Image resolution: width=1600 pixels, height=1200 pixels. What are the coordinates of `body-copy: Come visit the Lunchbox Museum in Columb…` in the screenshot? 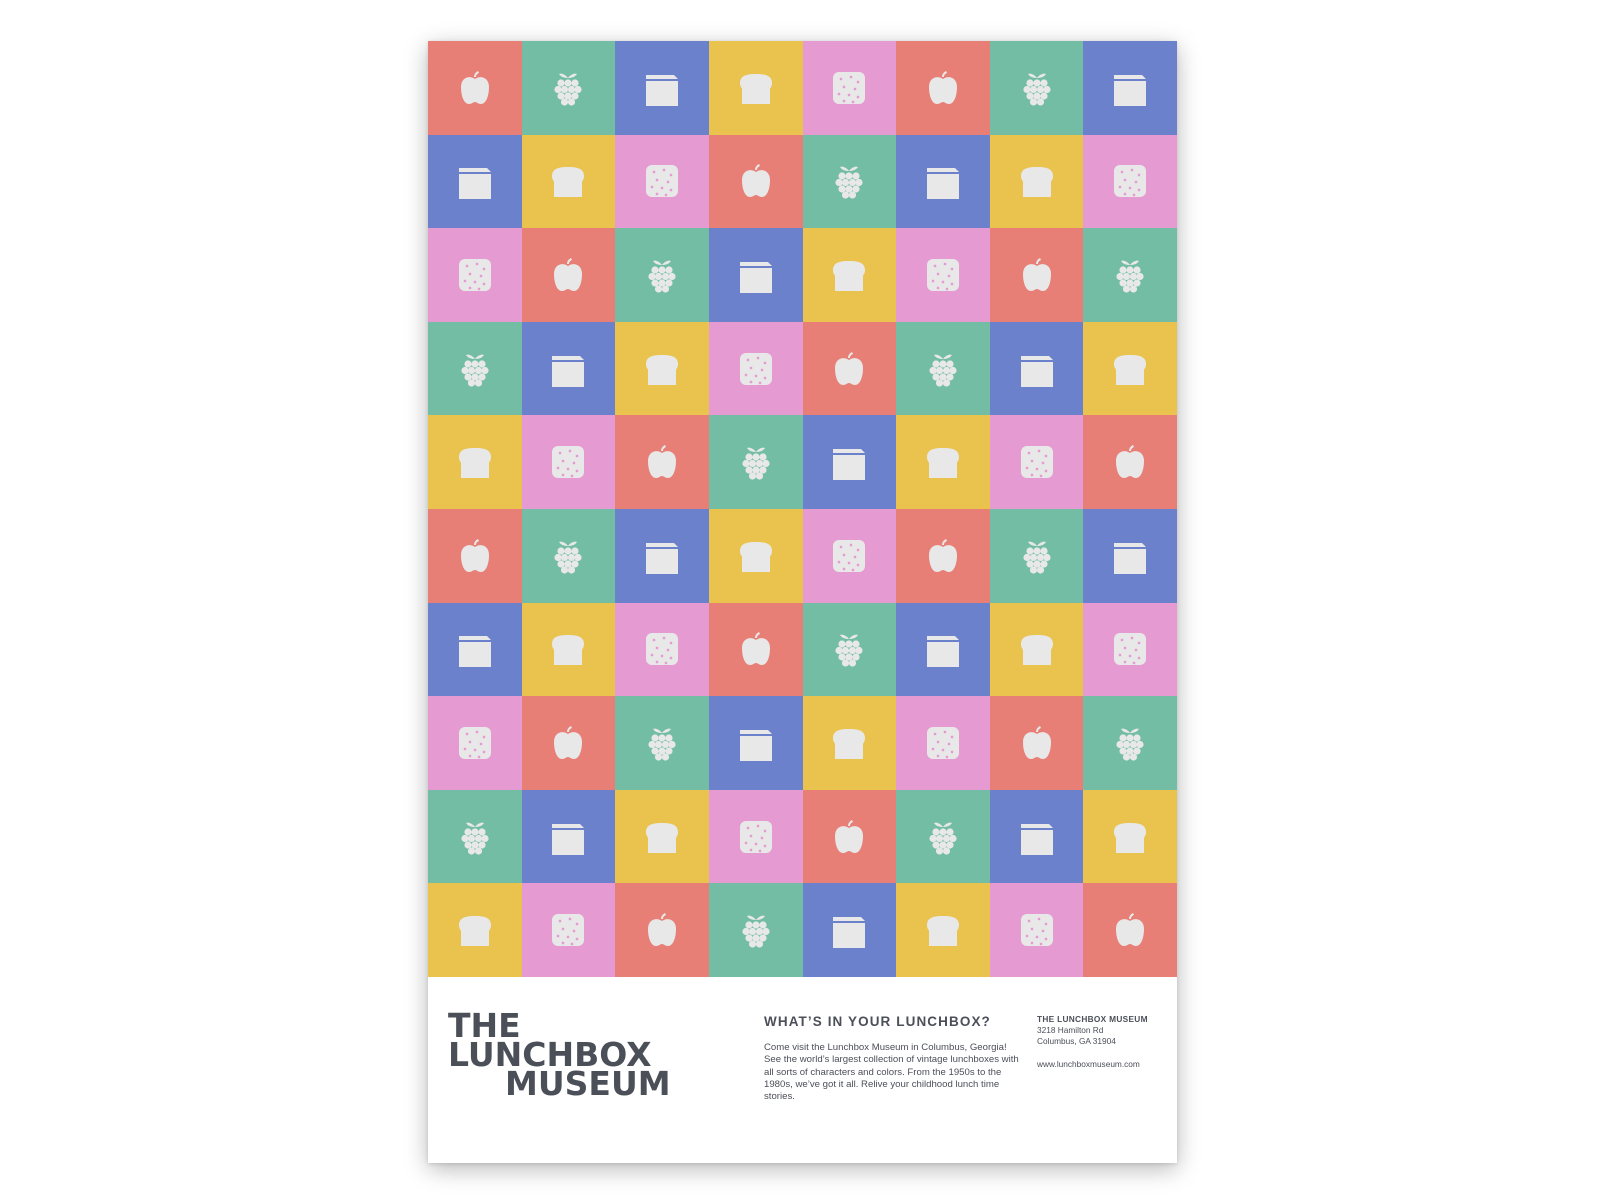 It's located at (891, 1072).